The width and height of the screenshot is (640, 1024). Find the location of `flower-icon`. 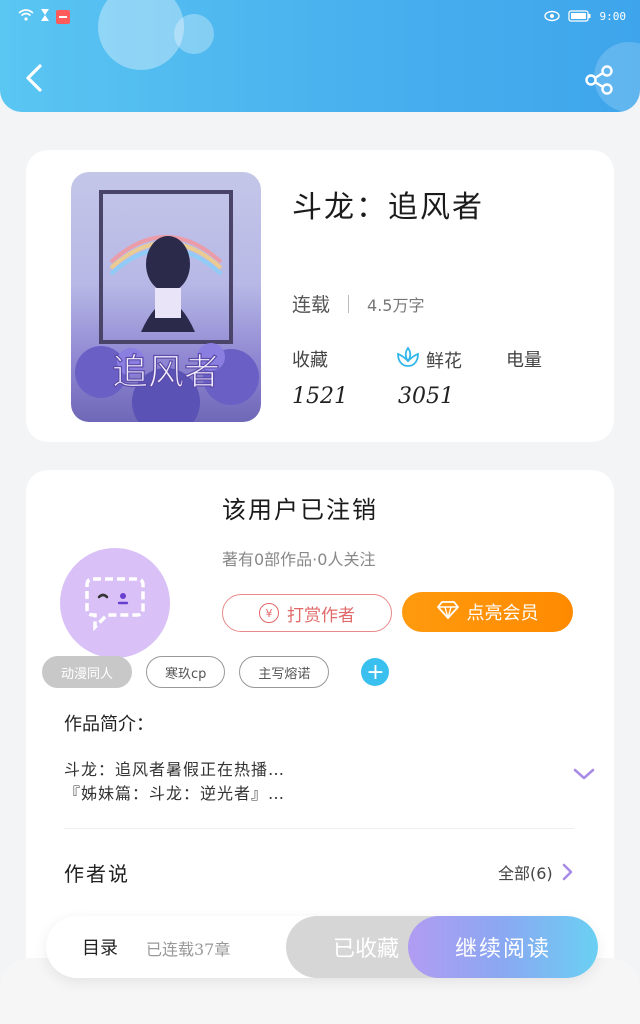

flower-icon is located at coordinates (408, 359).